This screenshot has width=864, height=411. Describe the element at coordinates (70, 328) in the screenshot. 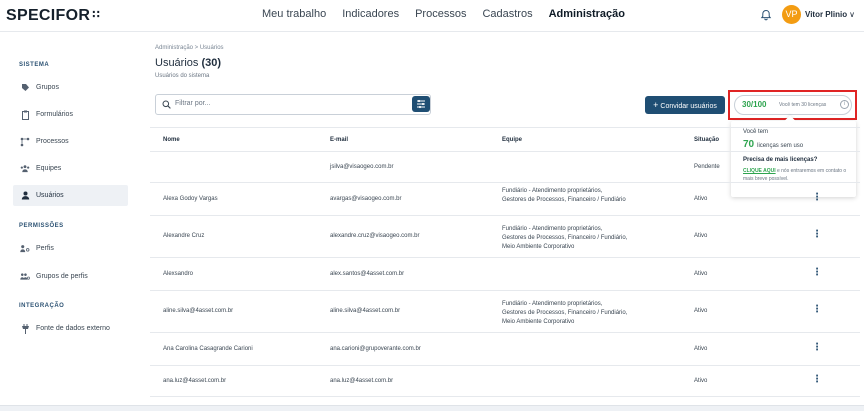

I see `sidebar-item-fonte-de-dados: Fonte de dados externo` at that location.